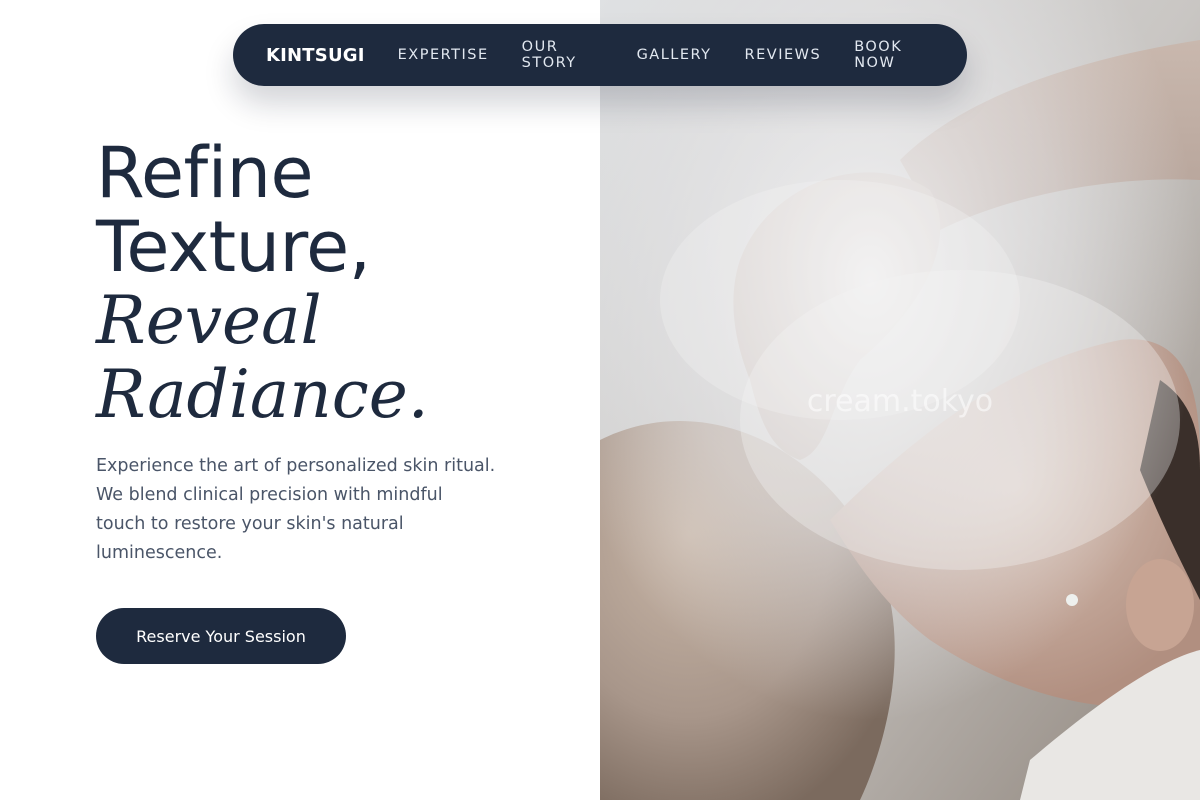 This screenshot has height=800, width=1200. Describe the element at coordinates (205, 173) in the screenshot. I see `headline-line-1: Refine` at that location.